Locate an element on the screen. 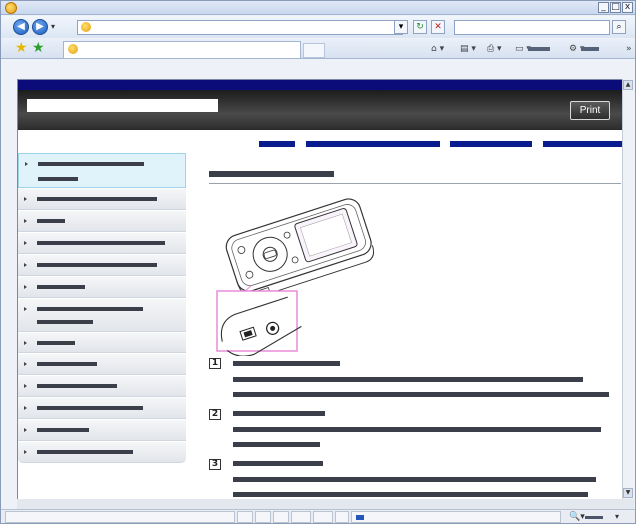  status-text-panel is located at coordinates (120, 517).